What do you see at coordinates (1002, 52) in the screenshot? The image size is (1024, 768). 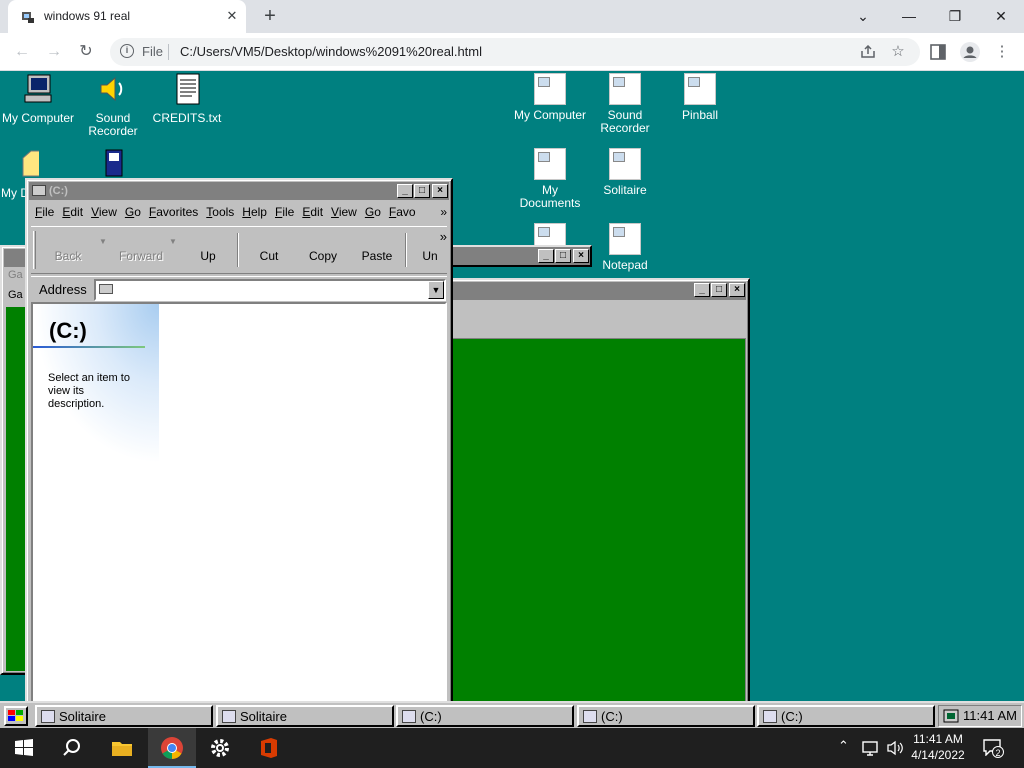 I see `browser-menu-icon: ⋮` at bounding box center [1002, 52].